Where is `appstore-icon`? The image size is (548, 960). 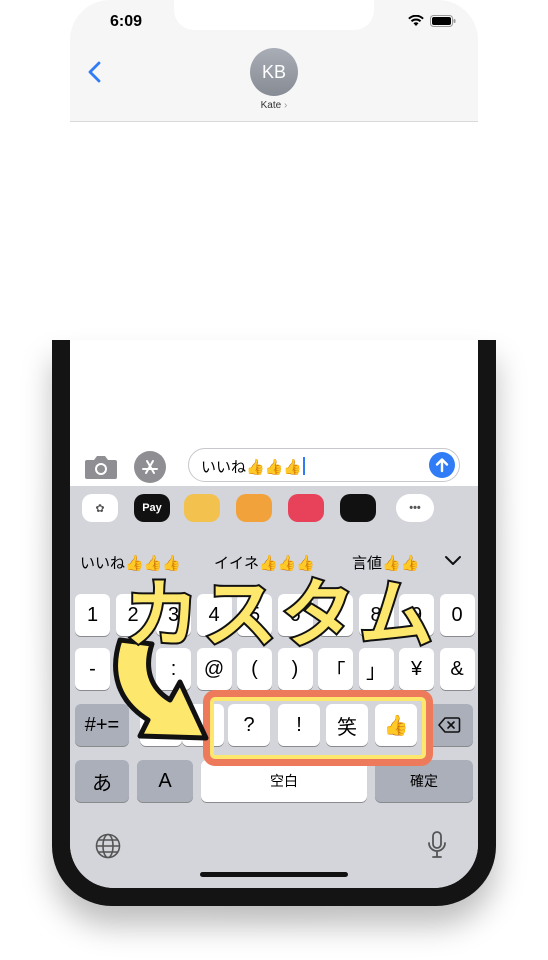
appstore-icon is located at coordinates (150, 467).